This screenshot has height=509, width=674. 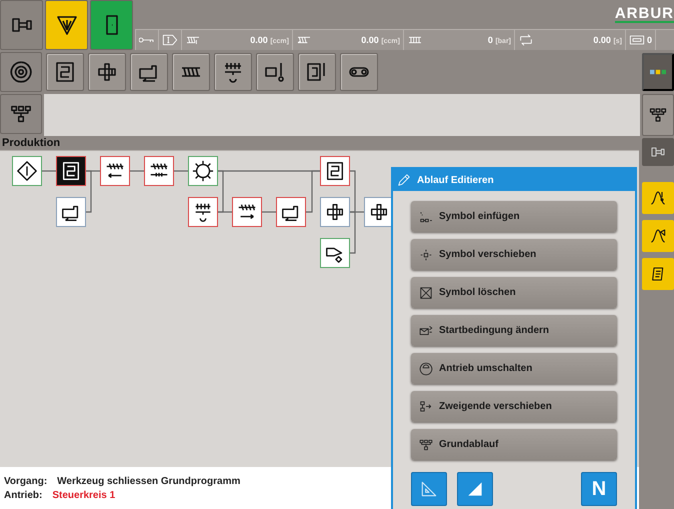 What do you see at coordinates (404, 180) in the screenshot?
I see `pencil-icon` at bounding box center [404, 180].